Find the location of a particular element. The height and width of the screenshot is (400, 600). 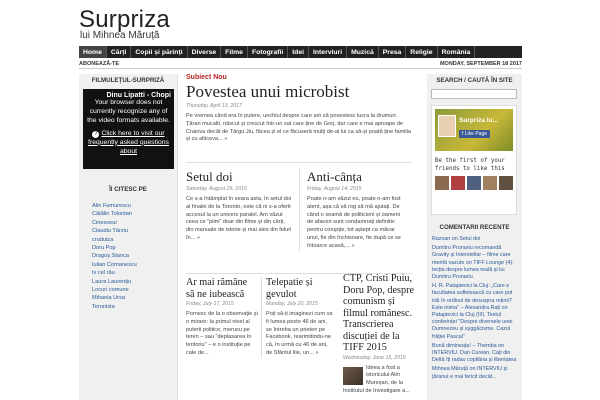

search-widget-title: SEARCH / CAUTĂ ÎN SITE is located at coordinates (474, 80).